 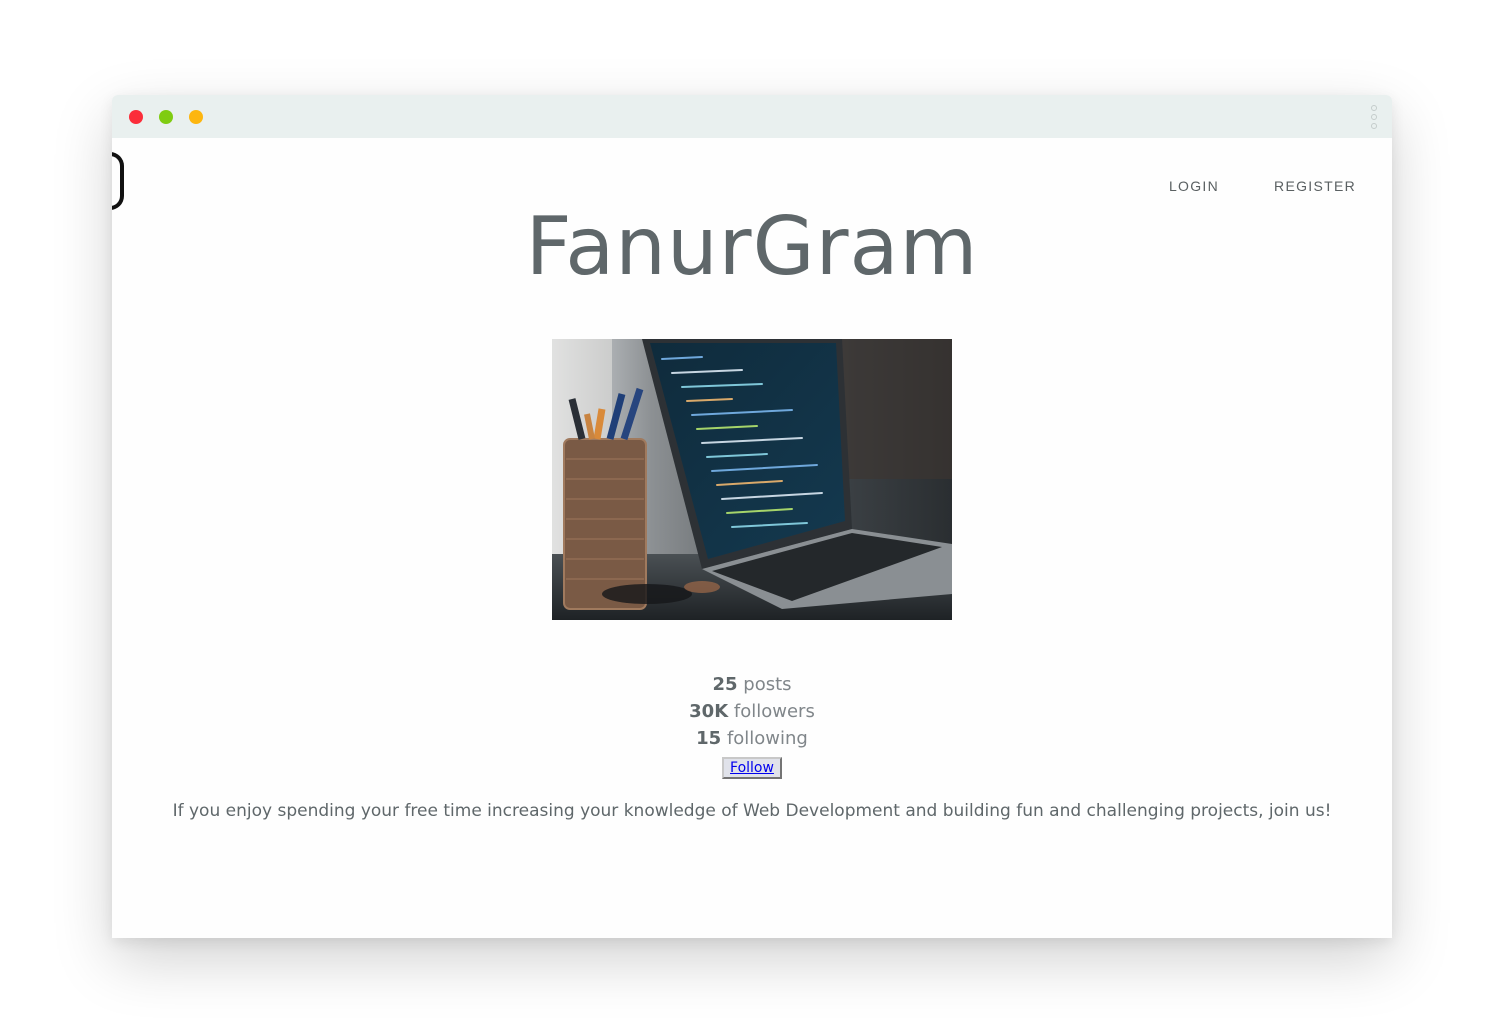 I want to click on laptop-code-illustration, so click(x=752, y=479).